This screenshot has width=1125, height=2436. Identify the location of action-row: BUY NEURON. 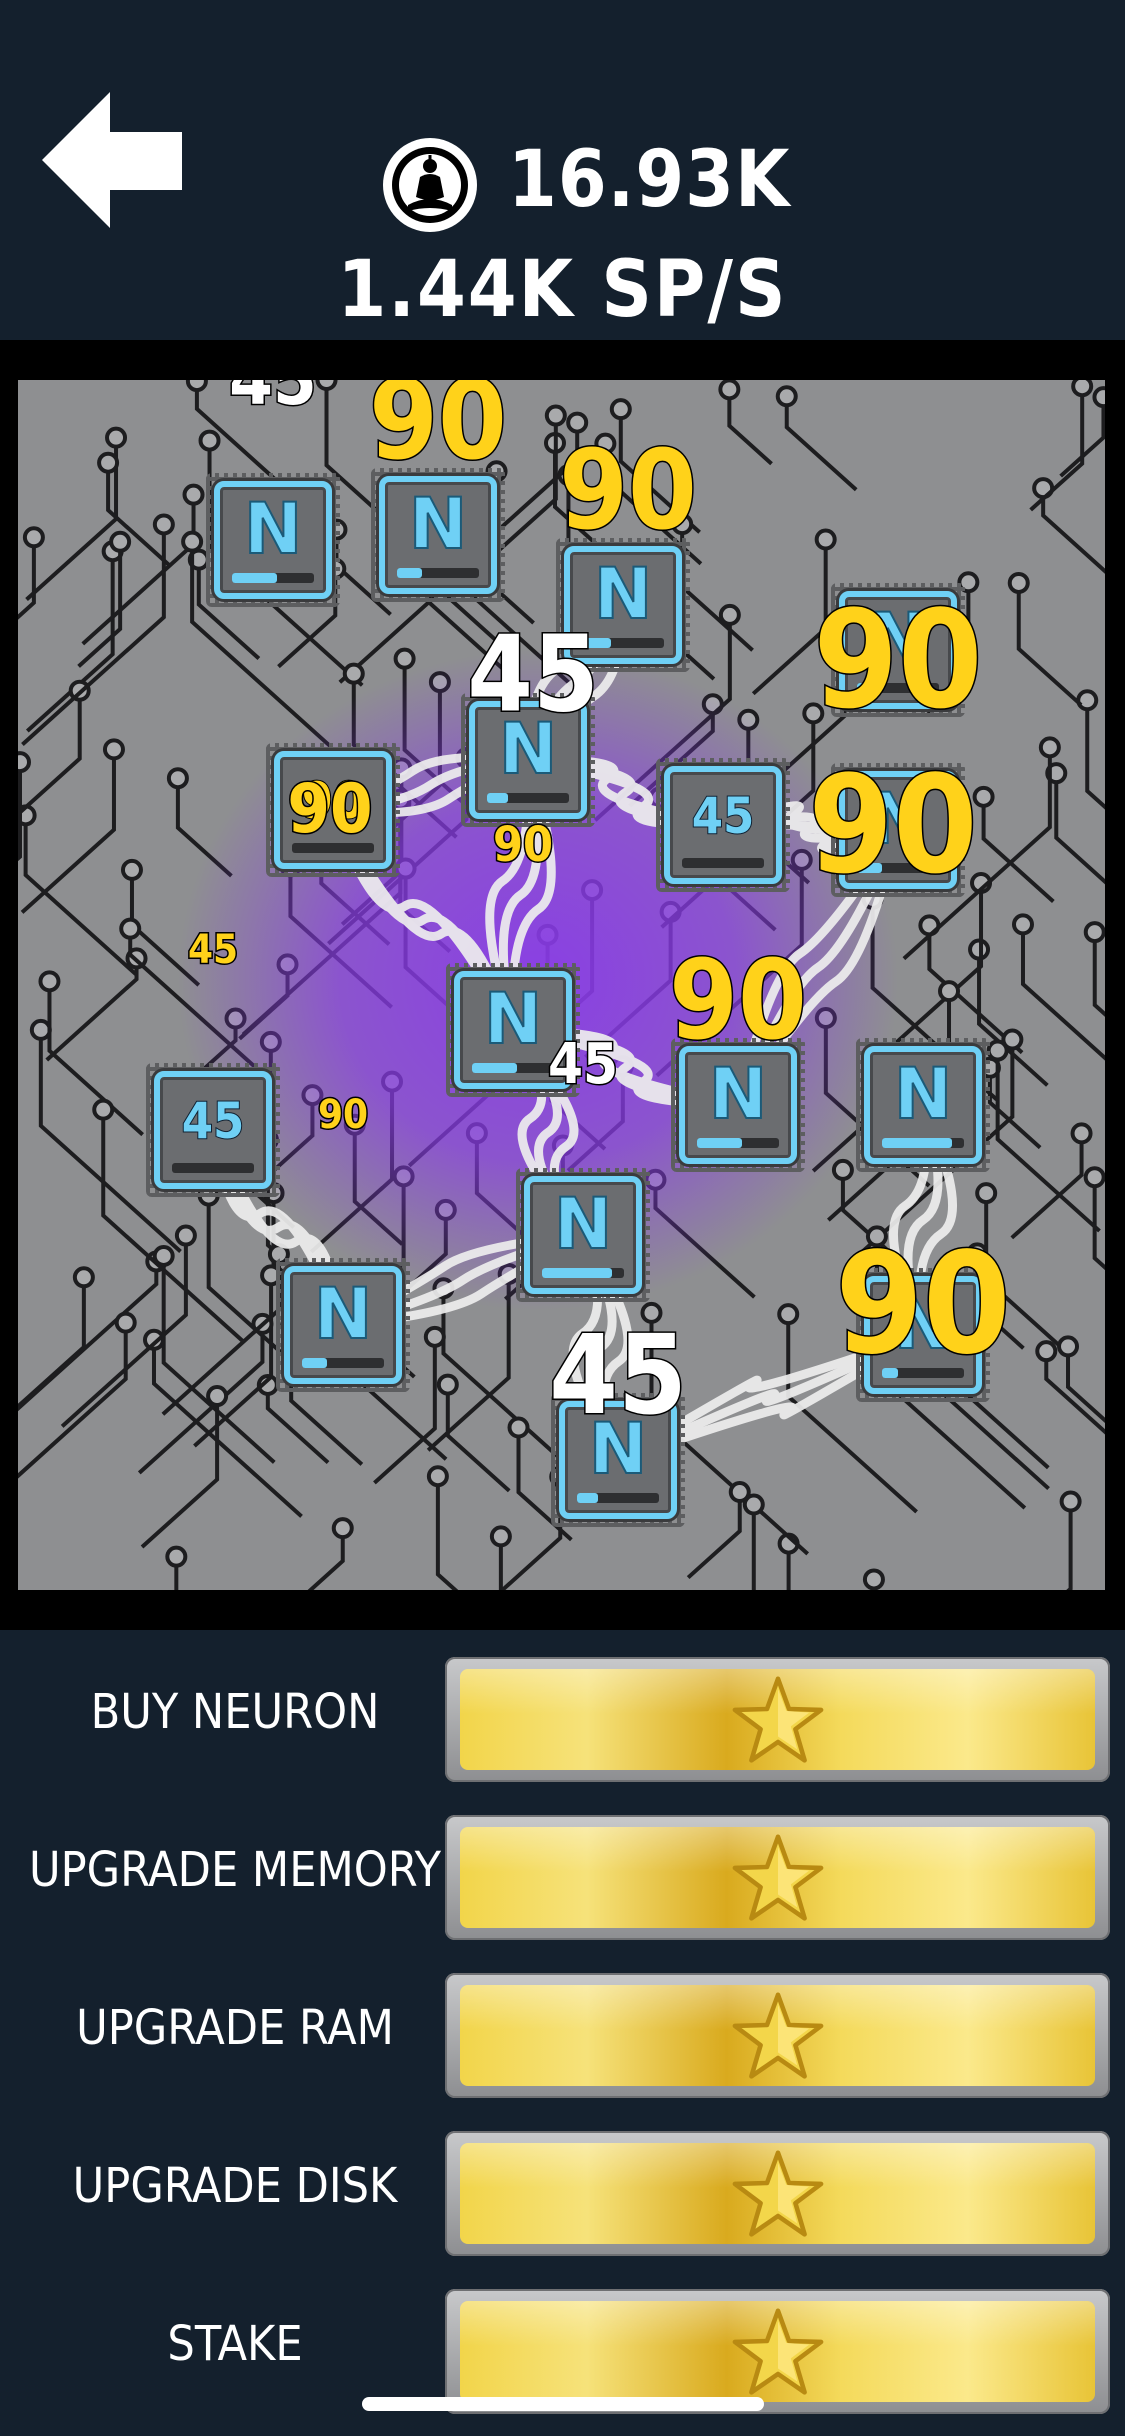
(562, 1712).